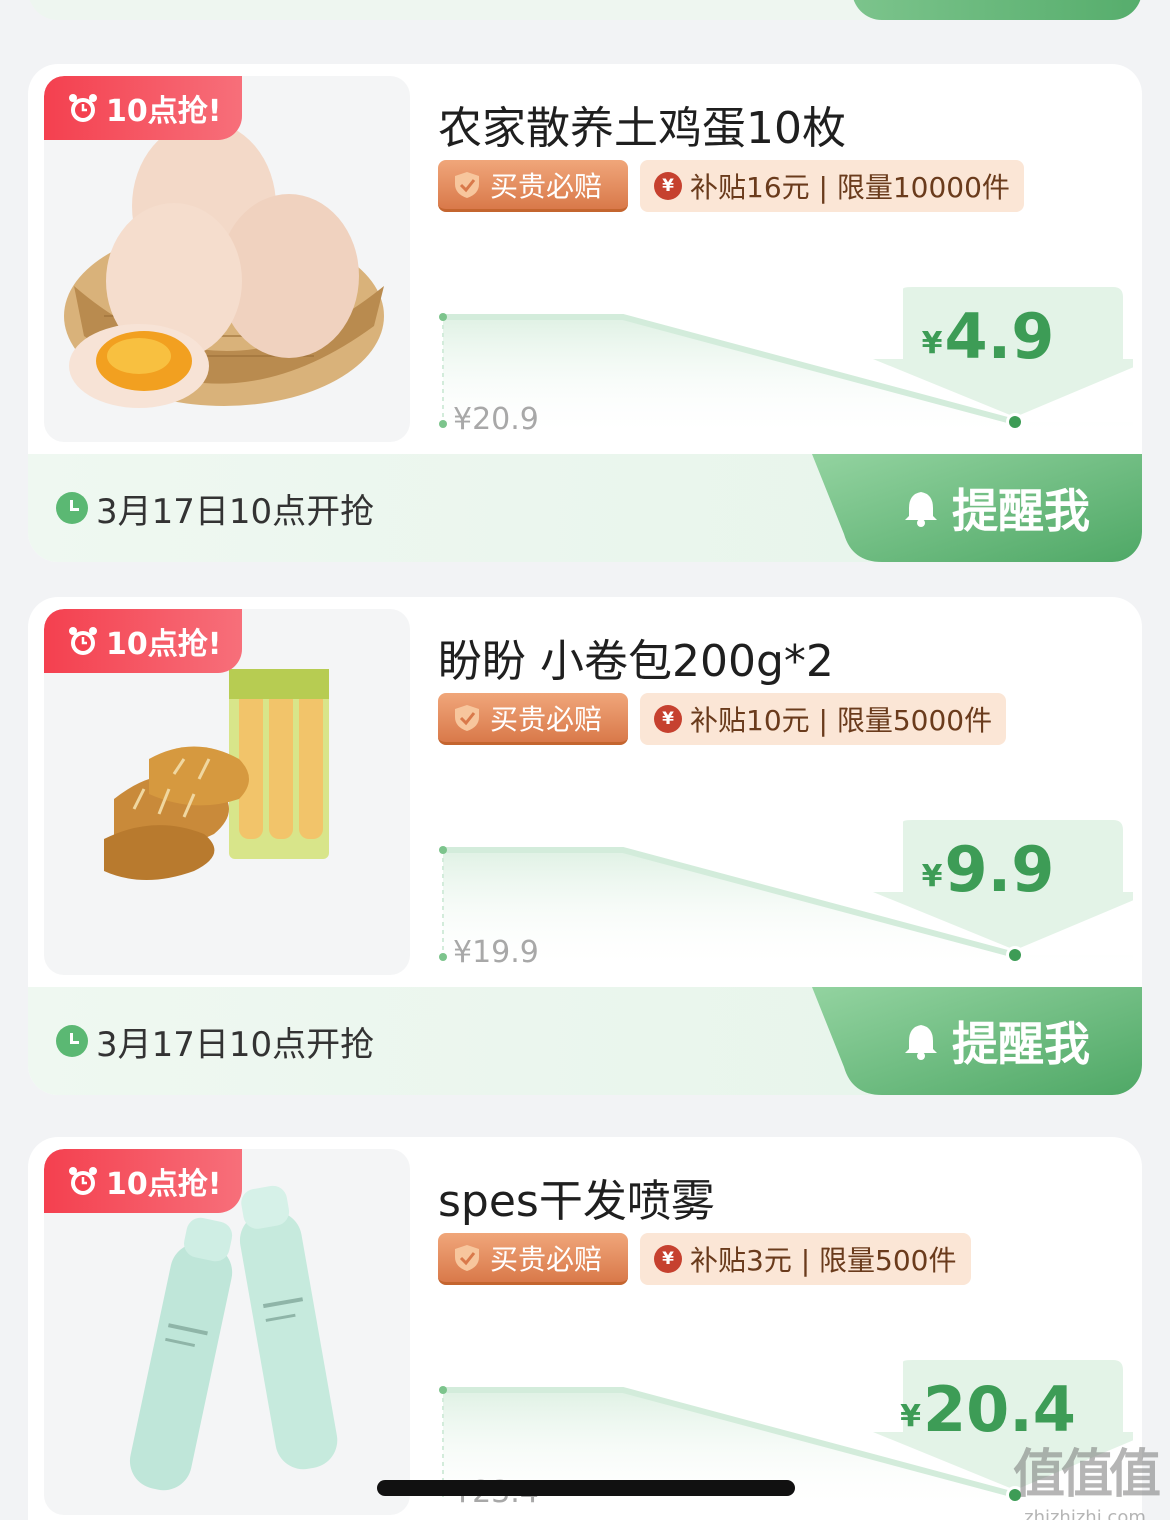 Image resolution: width=1170 pixels, height=1520 pixels. What do you see at coordinates (642, 124) in the screenshot?
I see `product-title: 农家散养土鸡蛋10枚` at bounding box center [642, 124].